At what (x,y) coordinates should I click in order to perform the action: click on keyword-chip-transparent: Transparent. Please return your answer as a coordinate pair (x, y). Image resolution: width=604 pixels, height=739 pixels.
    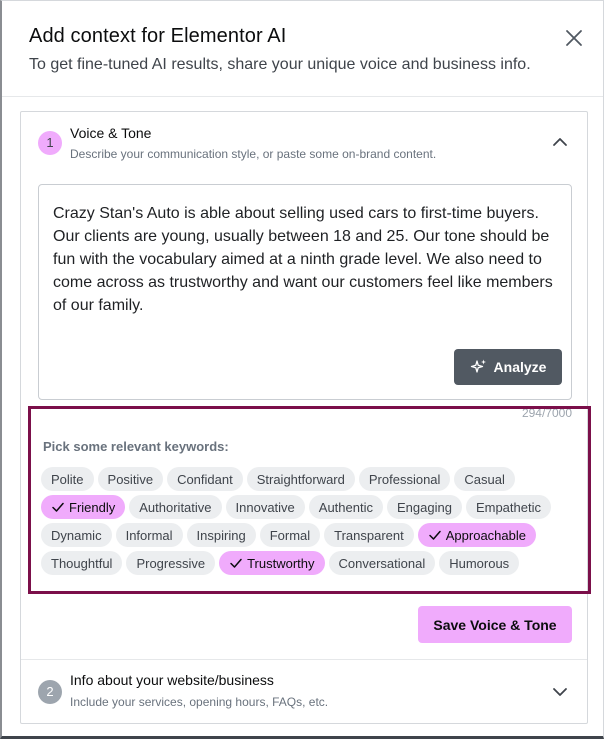
    Looking at the image, I should click on (369, 535).